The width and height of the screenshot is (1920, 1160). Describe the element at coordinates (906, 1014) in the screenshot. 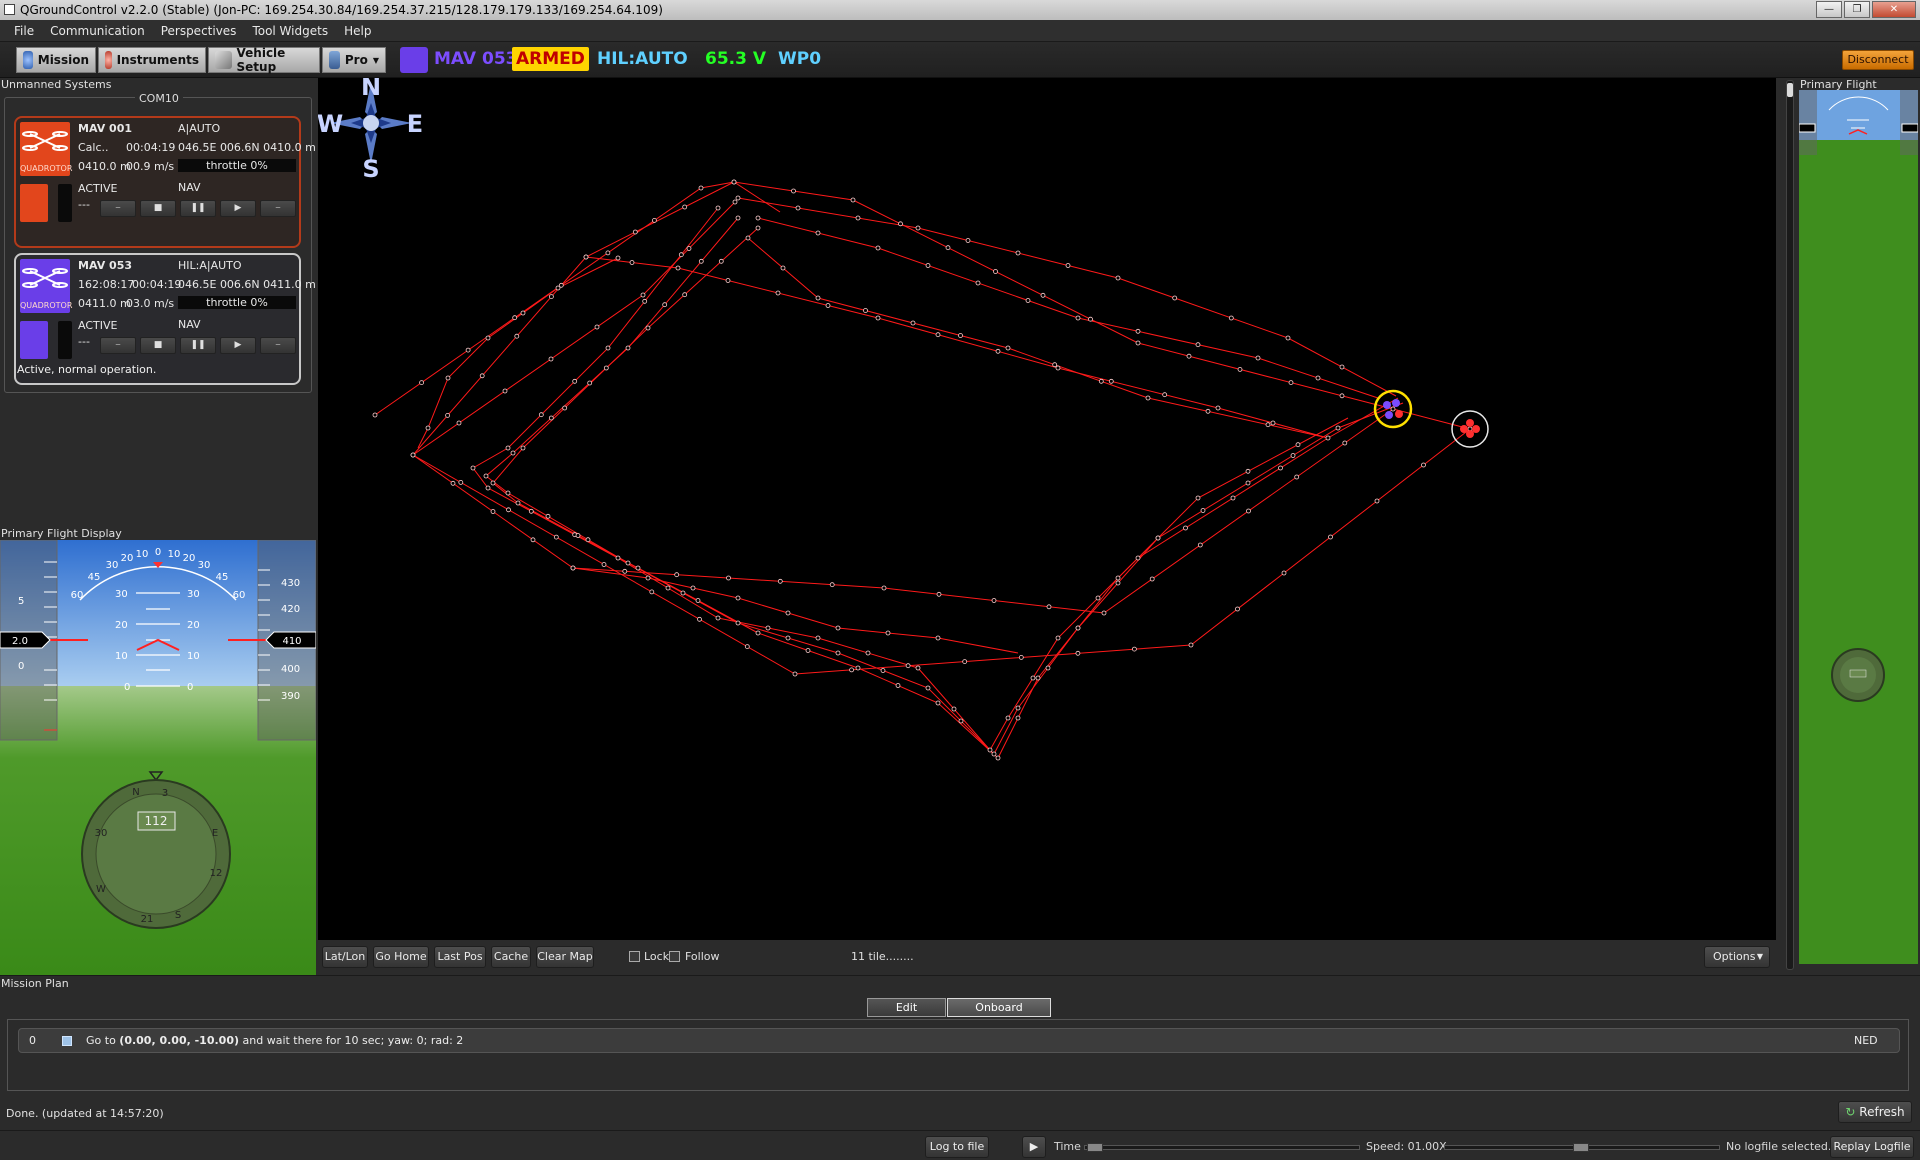

I see `tab-edit-waypoints: Edit Waypoints` at that location.